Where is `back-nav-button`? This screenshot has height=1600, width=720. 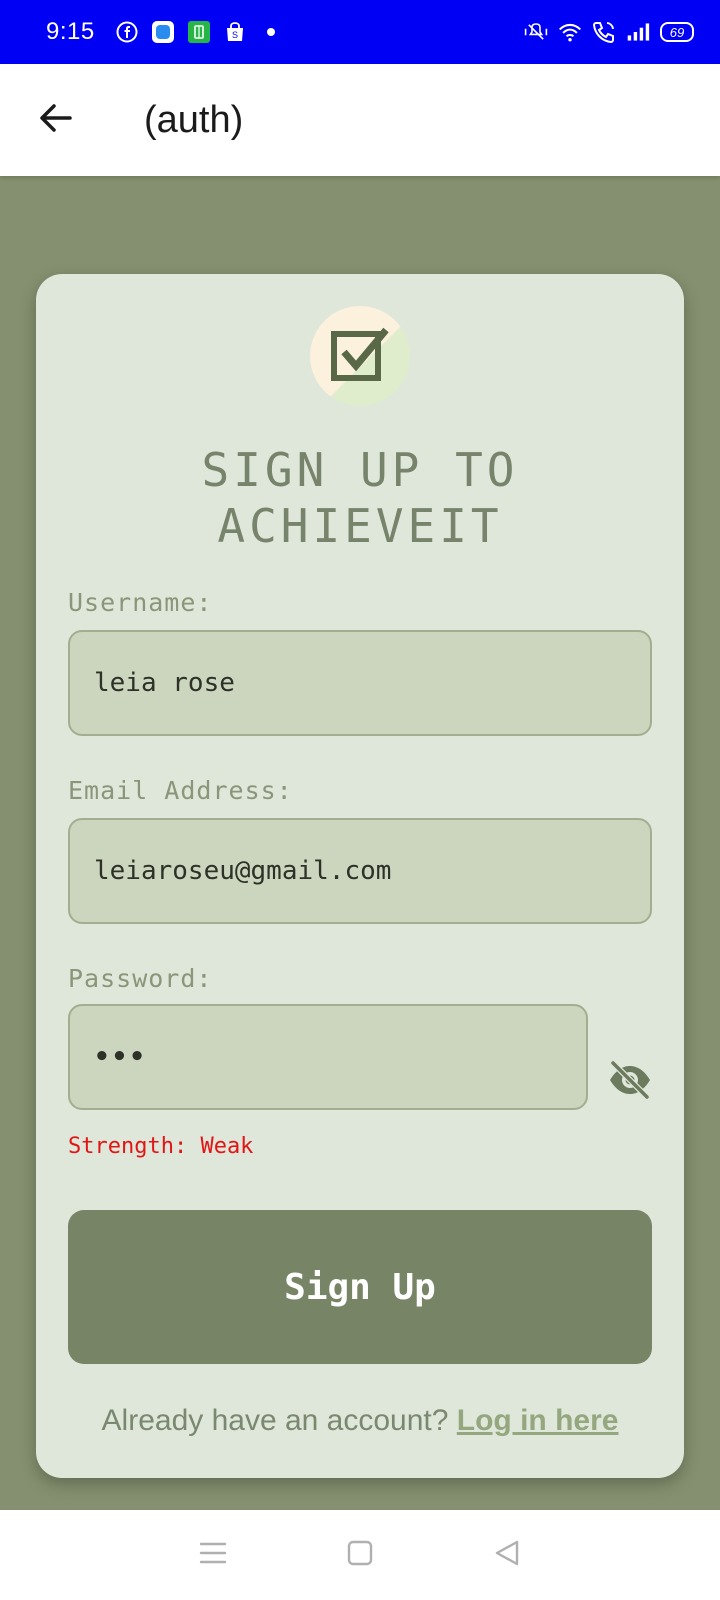
back-nav-button is located at coordinates (507, 1555).